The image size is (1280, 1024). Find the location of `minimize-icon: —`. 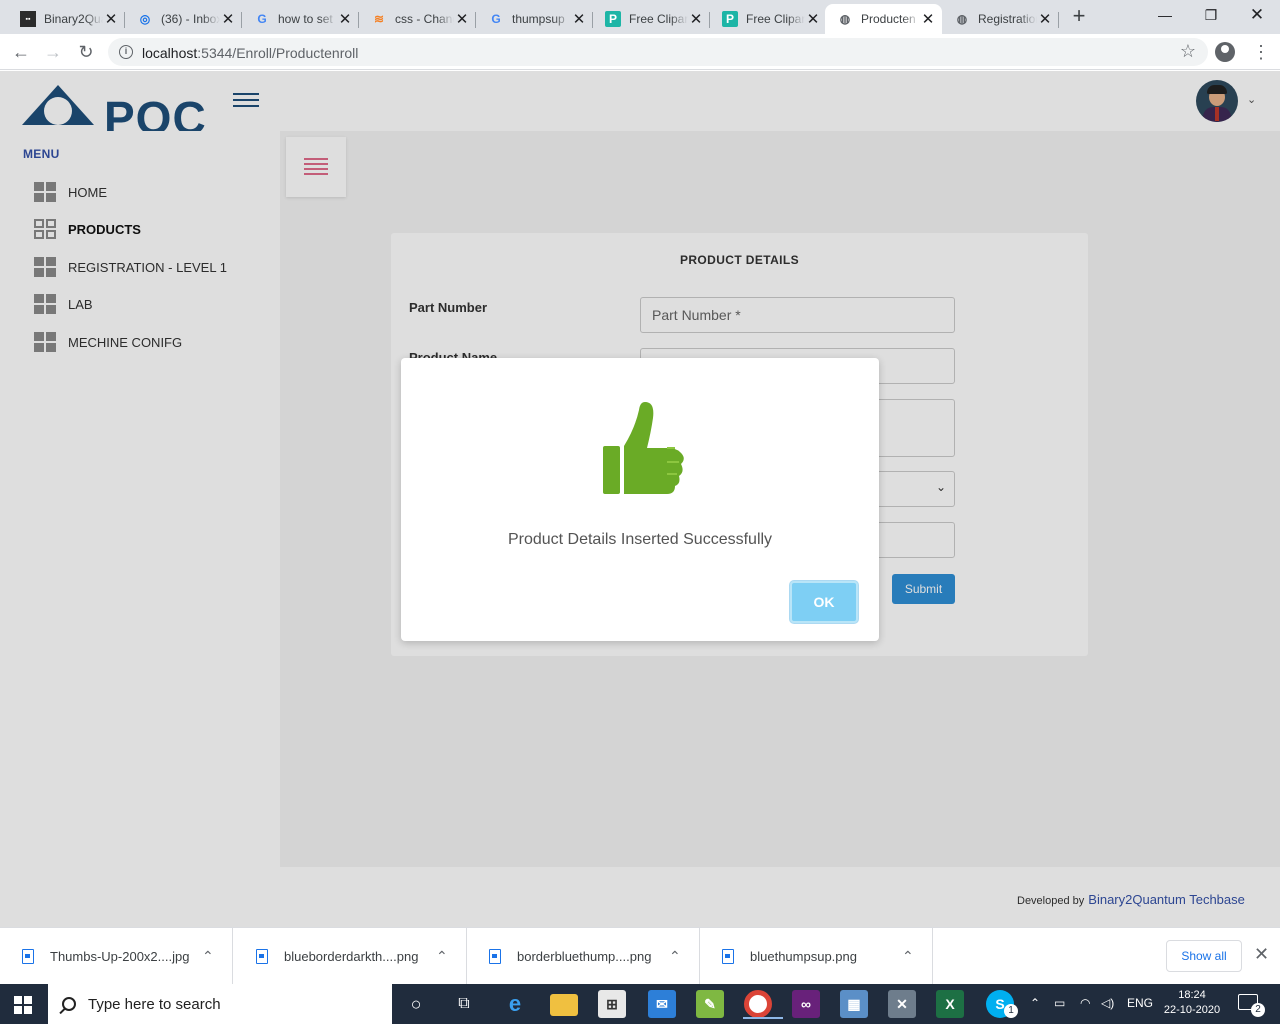

minimize-icon: — is located at coordinates (1165, 16).